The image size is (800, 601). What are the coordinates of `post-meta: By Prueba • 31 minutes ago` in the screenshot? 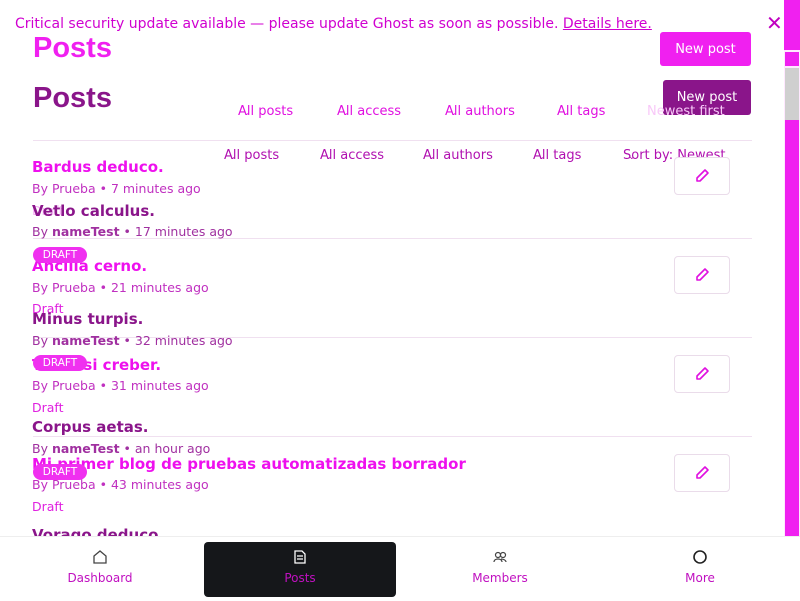 It's located at (120, 385).